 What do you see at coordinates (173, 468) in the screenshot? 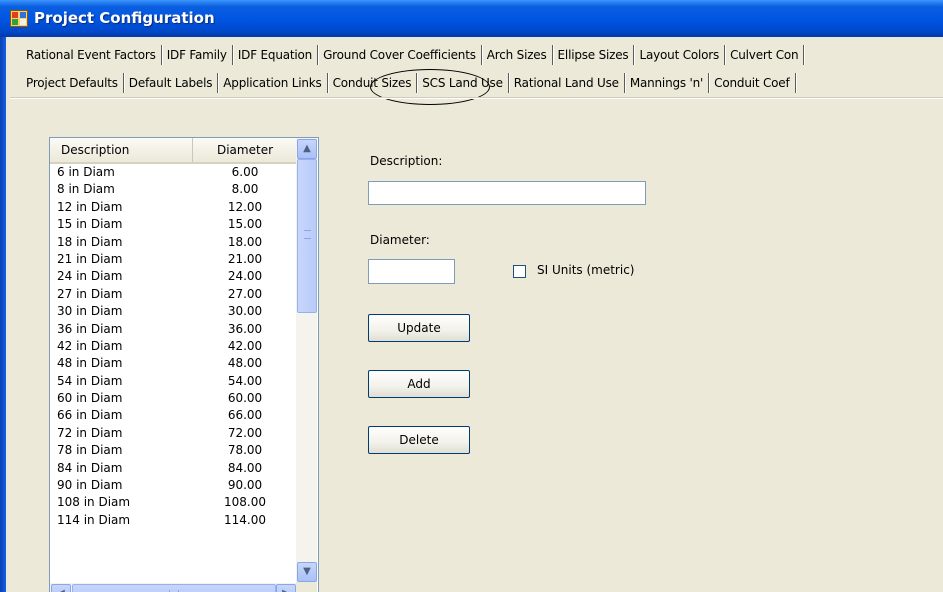
I see `list-item: 84 in Diam 84.00` at bounding box center [173, 468].